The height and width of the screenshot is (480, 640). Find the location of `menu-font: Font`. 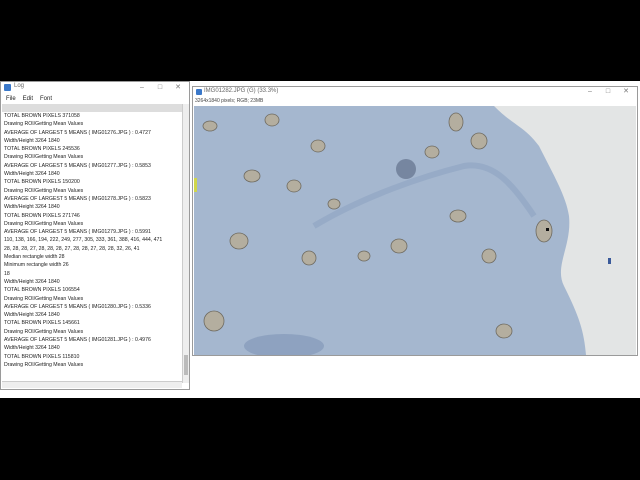

menu-font: Font is located at coordinates (46, 99).